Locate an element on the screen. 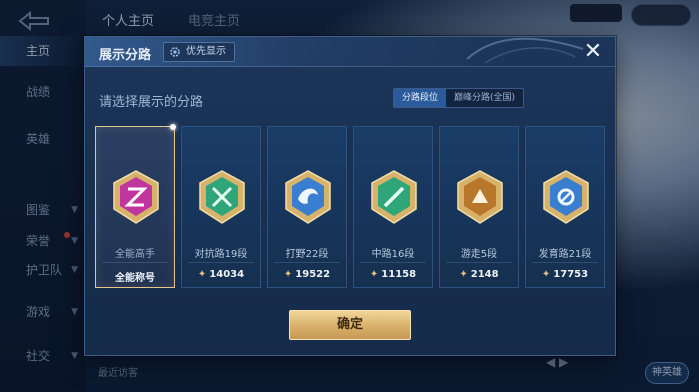 Image resolution: width=699 pixels, height=392 pixels. tab-lane-rank: 分路段位 is located at coordinates (420, 98).